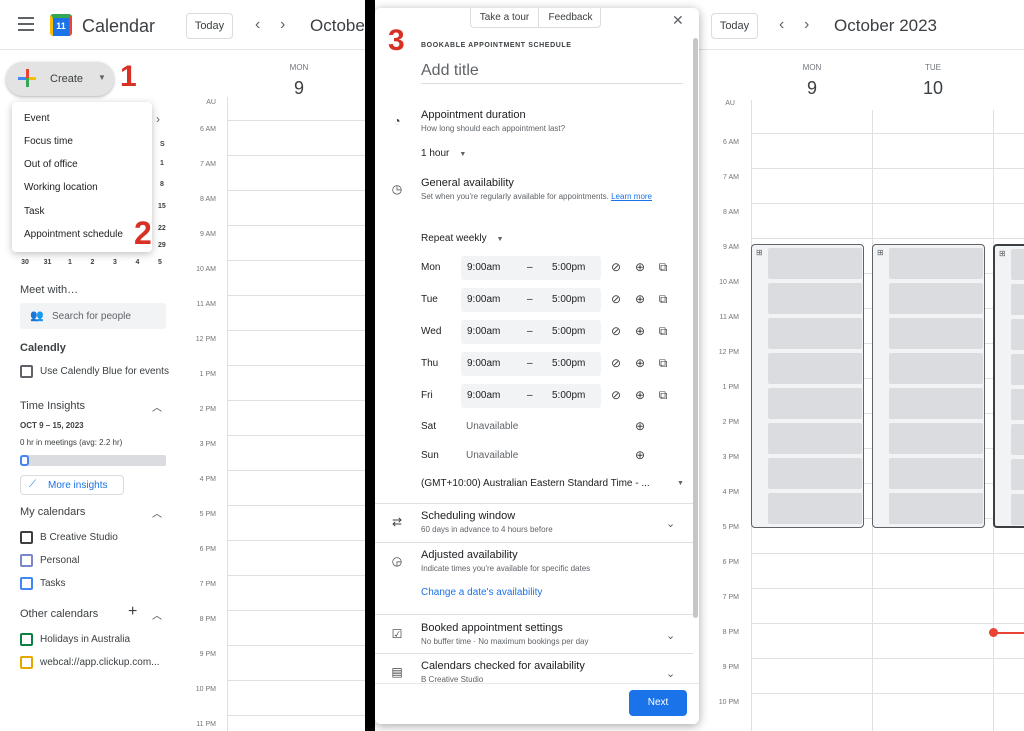  I want to click on menu-item-task: Task, so click(34, 211).